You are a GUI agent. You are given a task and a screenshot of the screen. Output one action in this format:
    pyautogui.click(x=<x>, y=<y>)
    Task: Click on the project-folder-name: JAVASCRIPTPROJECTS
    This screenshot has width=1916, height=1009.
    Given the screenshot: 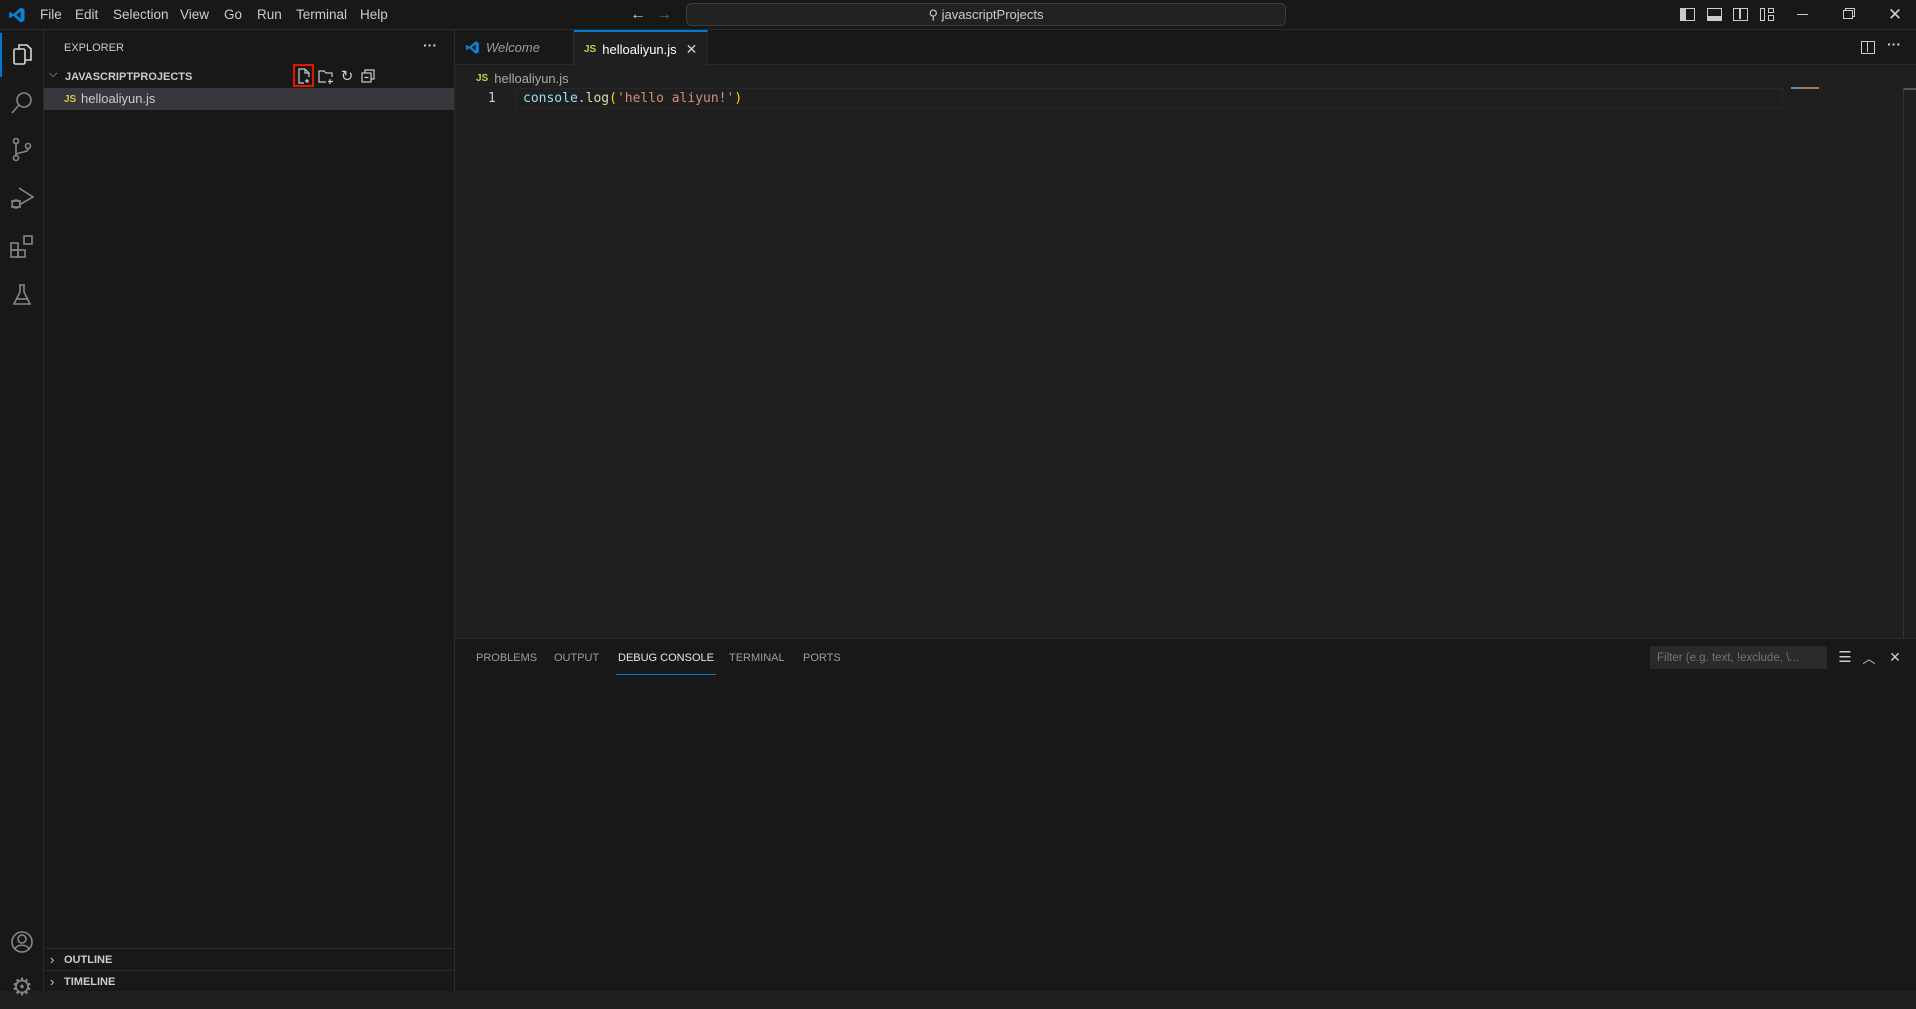 What is the action you would take?
    pyautogui.click(x=129, y=77)
    